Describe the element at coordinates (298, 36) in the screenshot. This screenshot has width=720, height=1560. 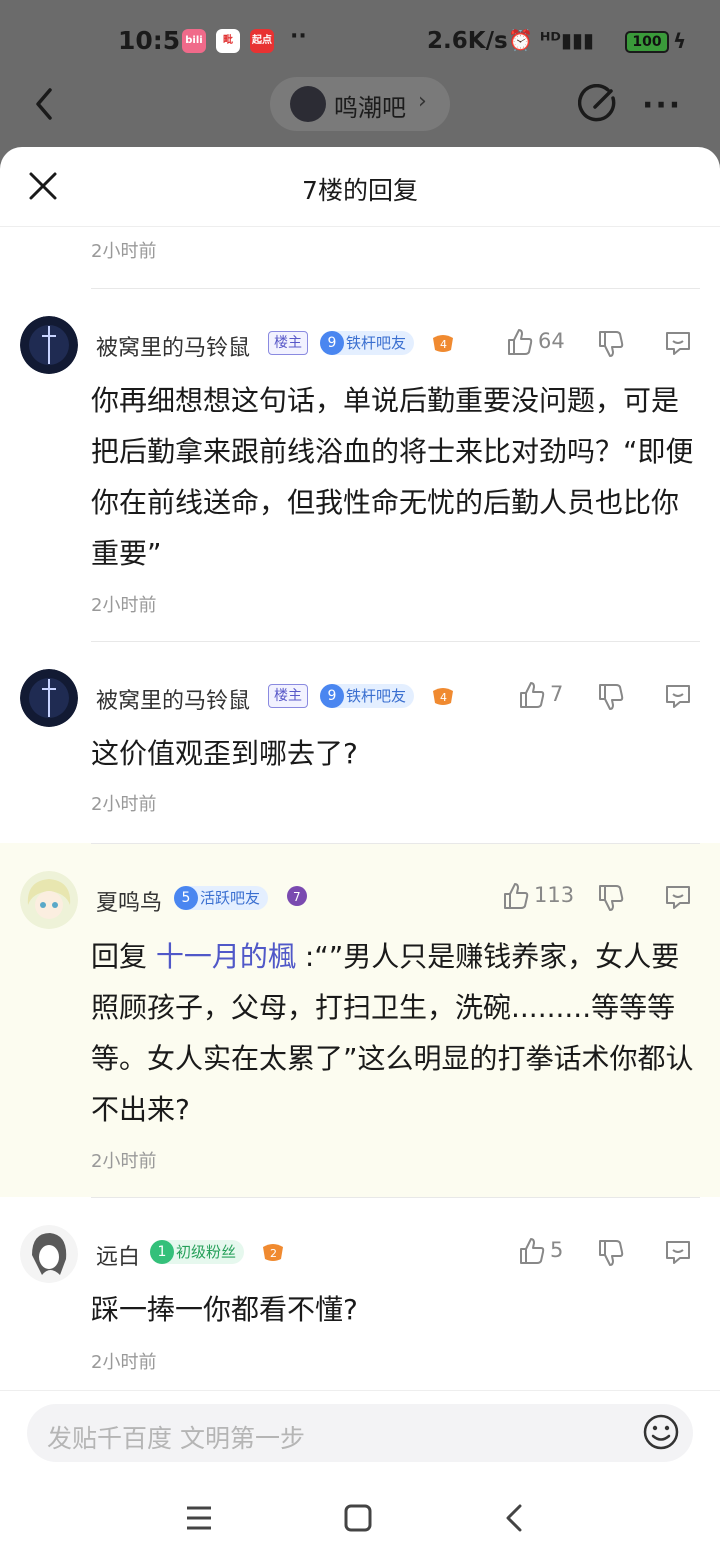
I see `more-notifications-icon: ··` at that location.